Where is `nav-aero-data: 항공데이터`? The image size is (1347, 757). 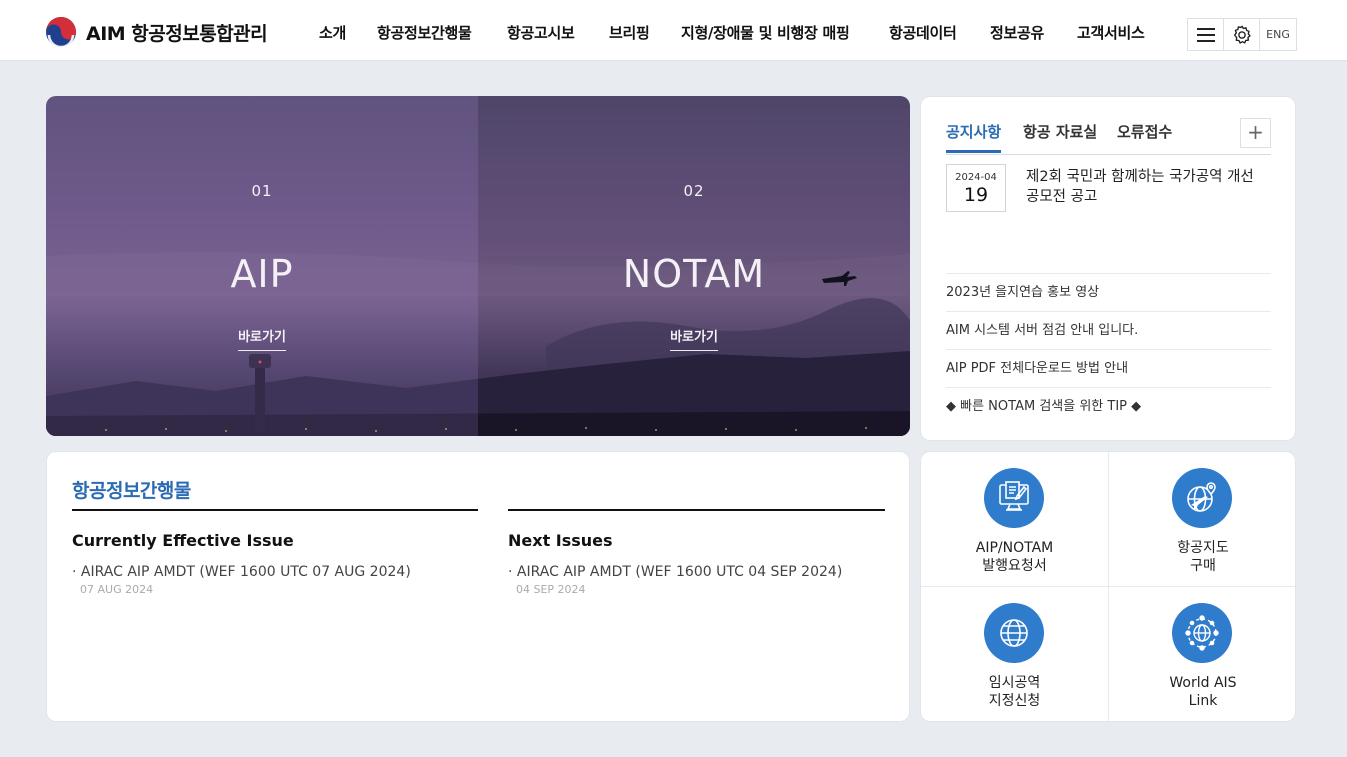
nav-aero-data: 항공데이터 is located at coordinates (923, 32).